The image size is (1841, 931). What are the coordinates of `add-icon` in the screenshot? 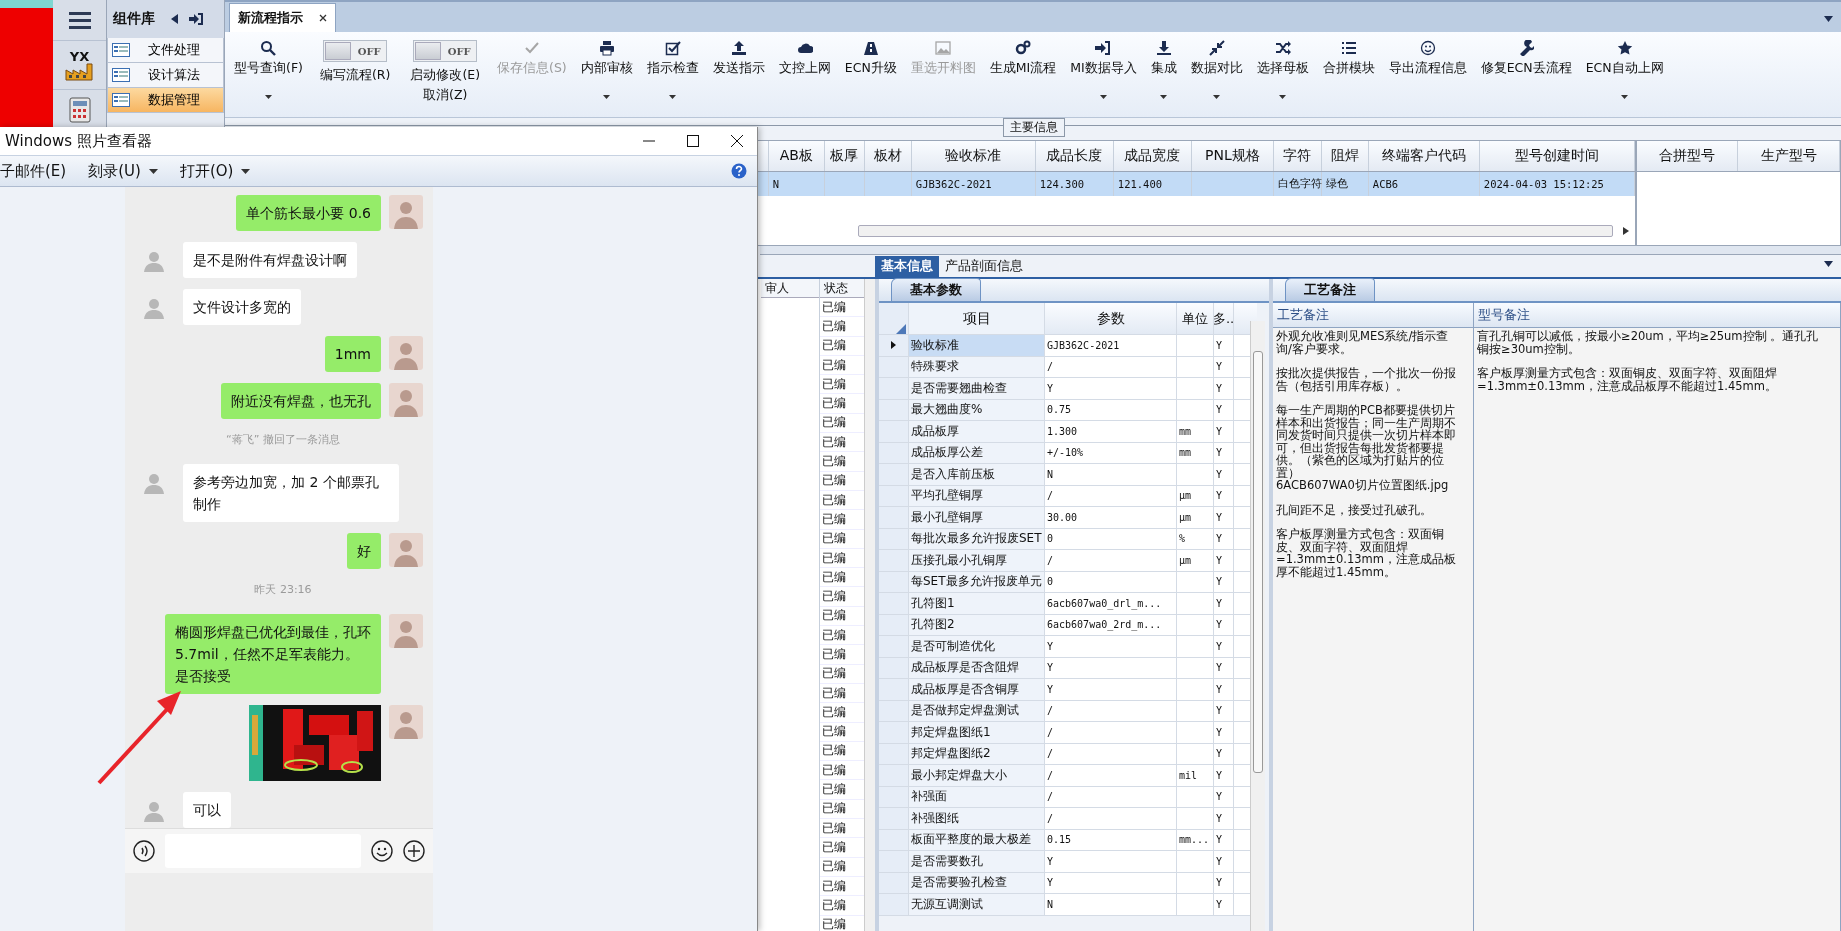 It's located at (414, 851).